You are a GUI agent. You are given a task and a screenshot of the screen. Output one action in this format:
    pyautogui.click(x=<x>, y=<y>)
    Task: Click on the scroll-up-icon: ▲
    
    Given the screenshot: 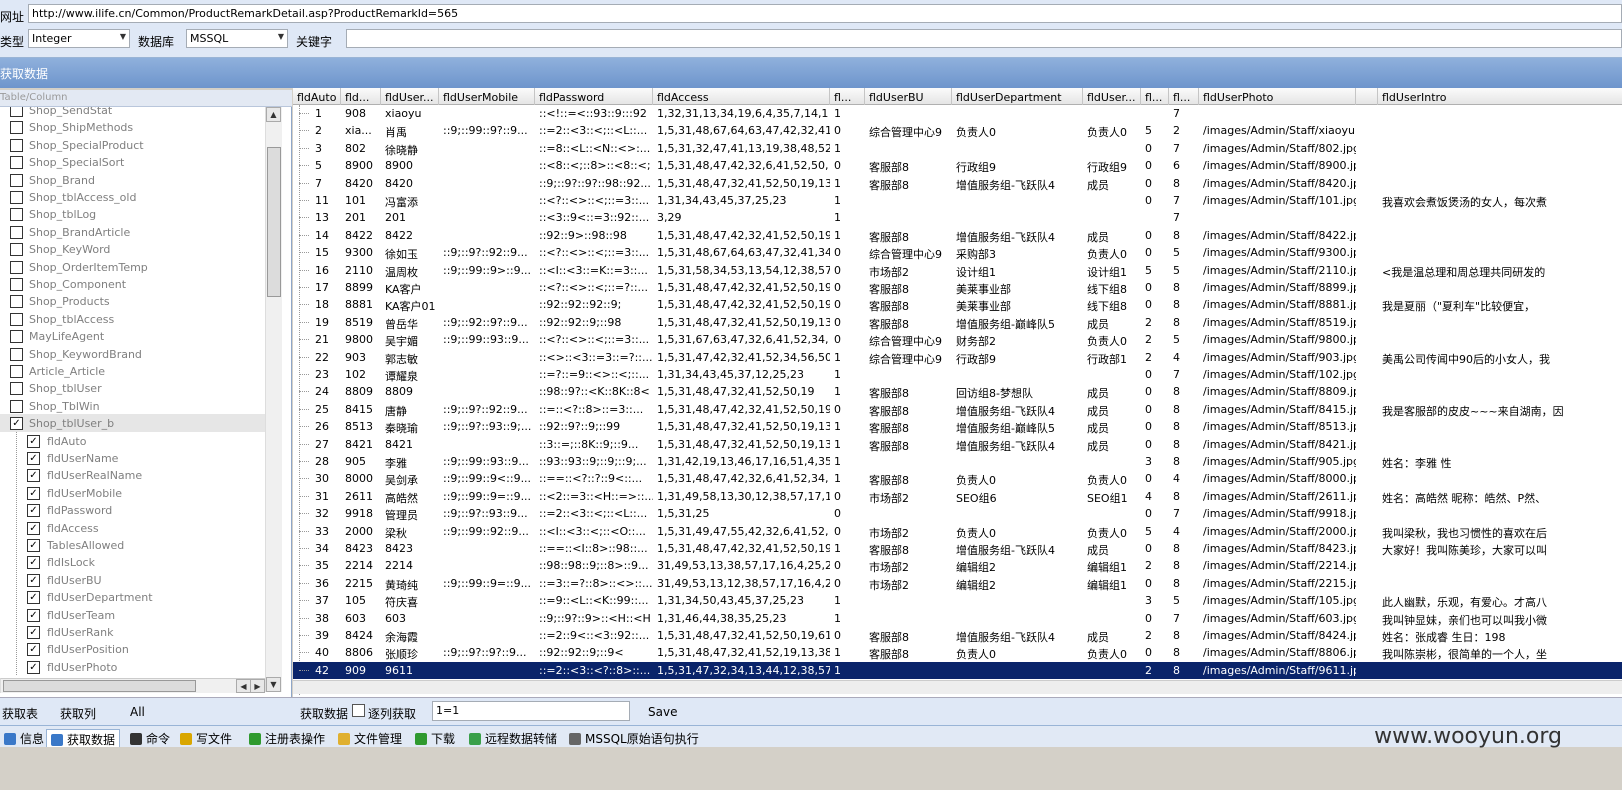 What is the action you would take?
    pyautogui.click(x=273, y=114)
    